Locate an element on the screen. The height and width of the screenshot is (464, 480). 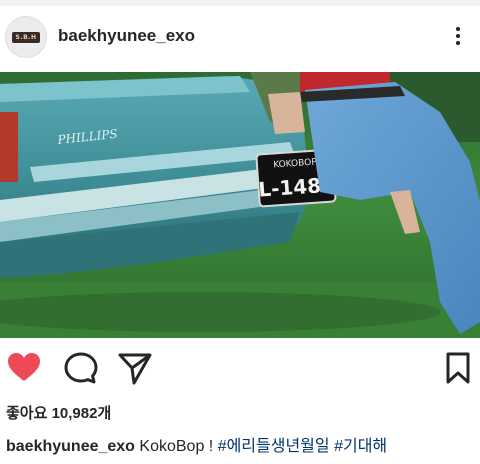
hashtag-link: #에리들생년월일 is located at coordinates (274, 446).